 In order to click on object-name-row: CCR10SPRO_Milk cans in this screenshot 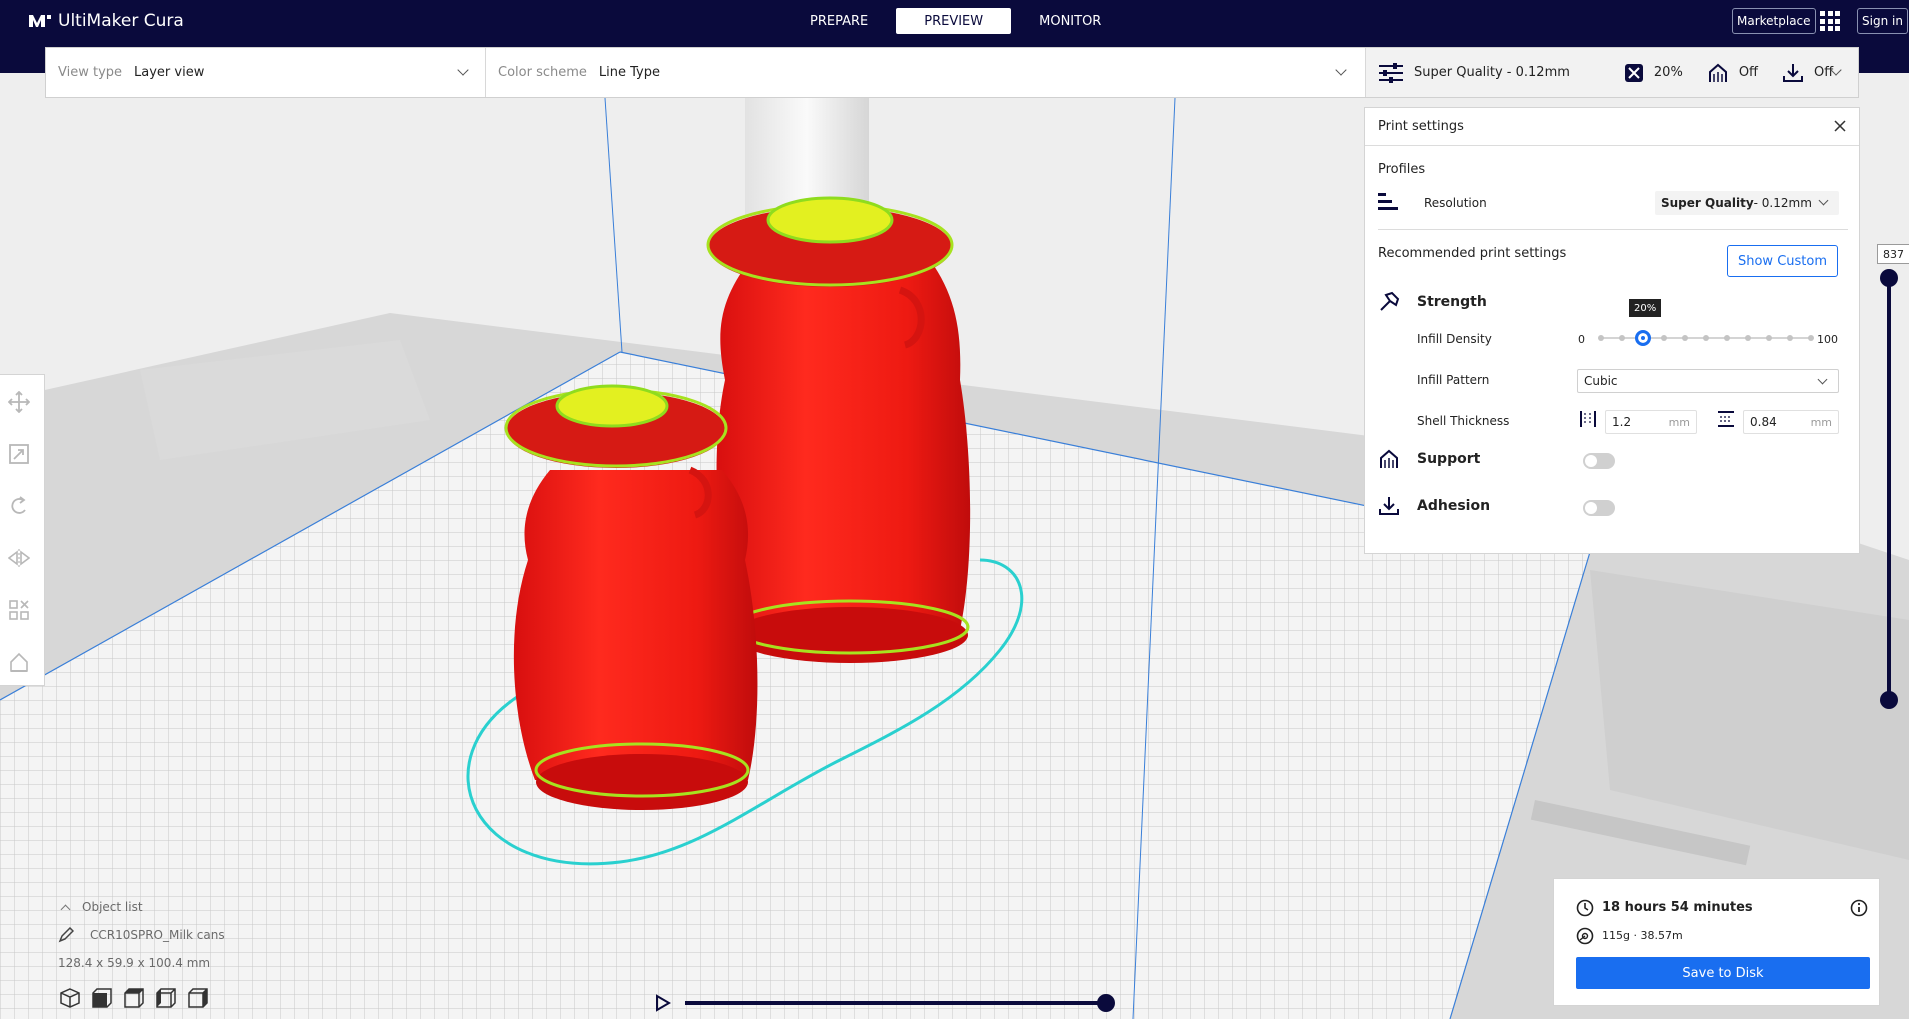, I will do `click(141, 935)`.